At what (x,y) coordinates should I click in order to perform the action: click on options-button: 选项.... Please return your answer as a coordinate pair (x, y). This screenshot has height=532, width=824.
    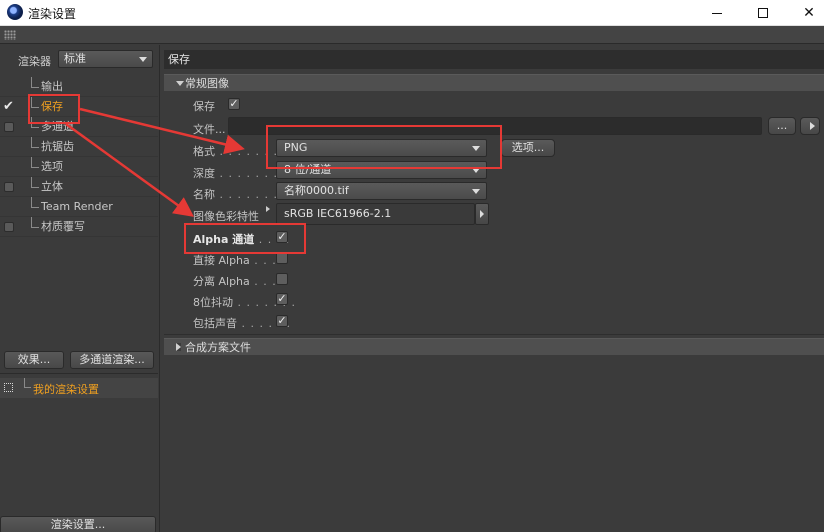
    Looking at the image, I should click on (528, 148).